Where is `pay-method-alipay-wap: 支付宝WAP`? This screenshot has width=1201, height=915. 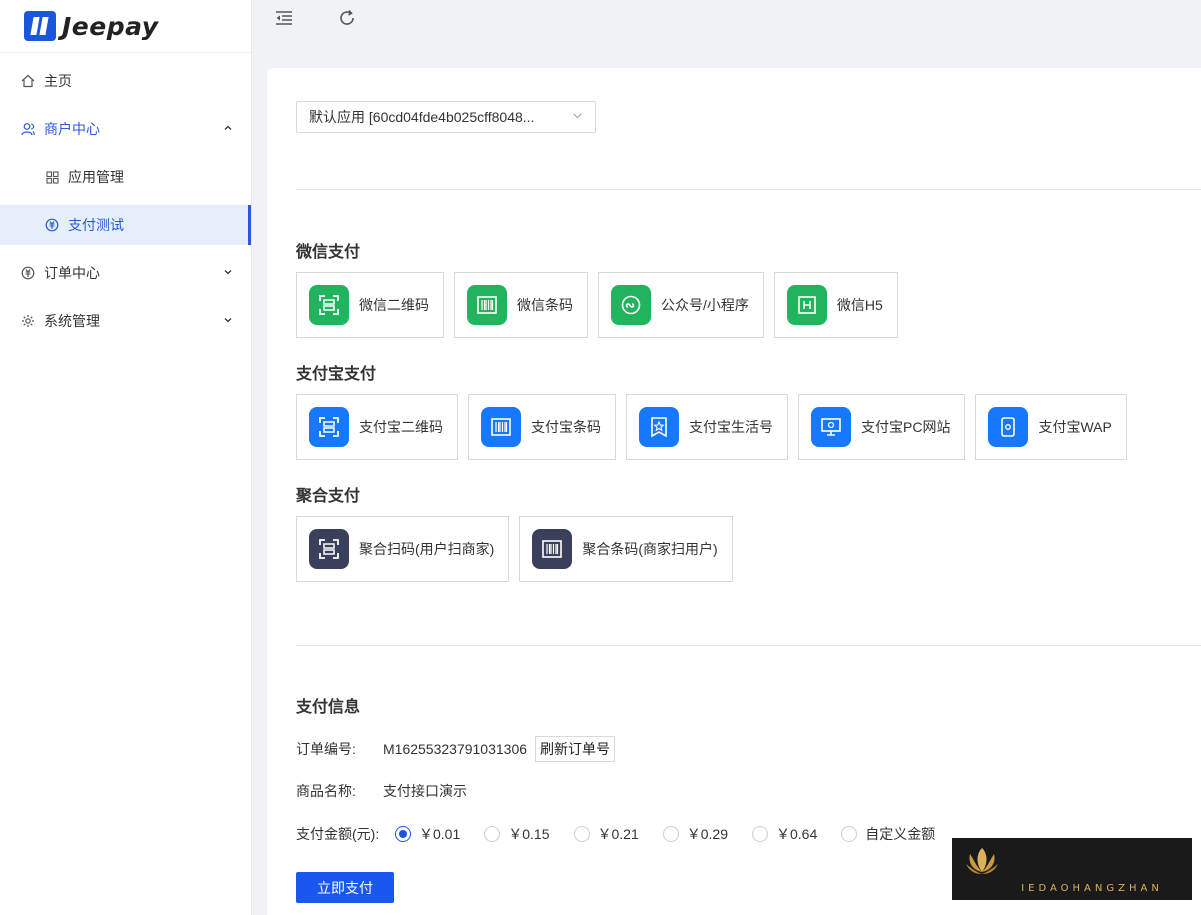 pay-method-alipay-wap: 支付宝WAP is located at coordinates (1051, 427).